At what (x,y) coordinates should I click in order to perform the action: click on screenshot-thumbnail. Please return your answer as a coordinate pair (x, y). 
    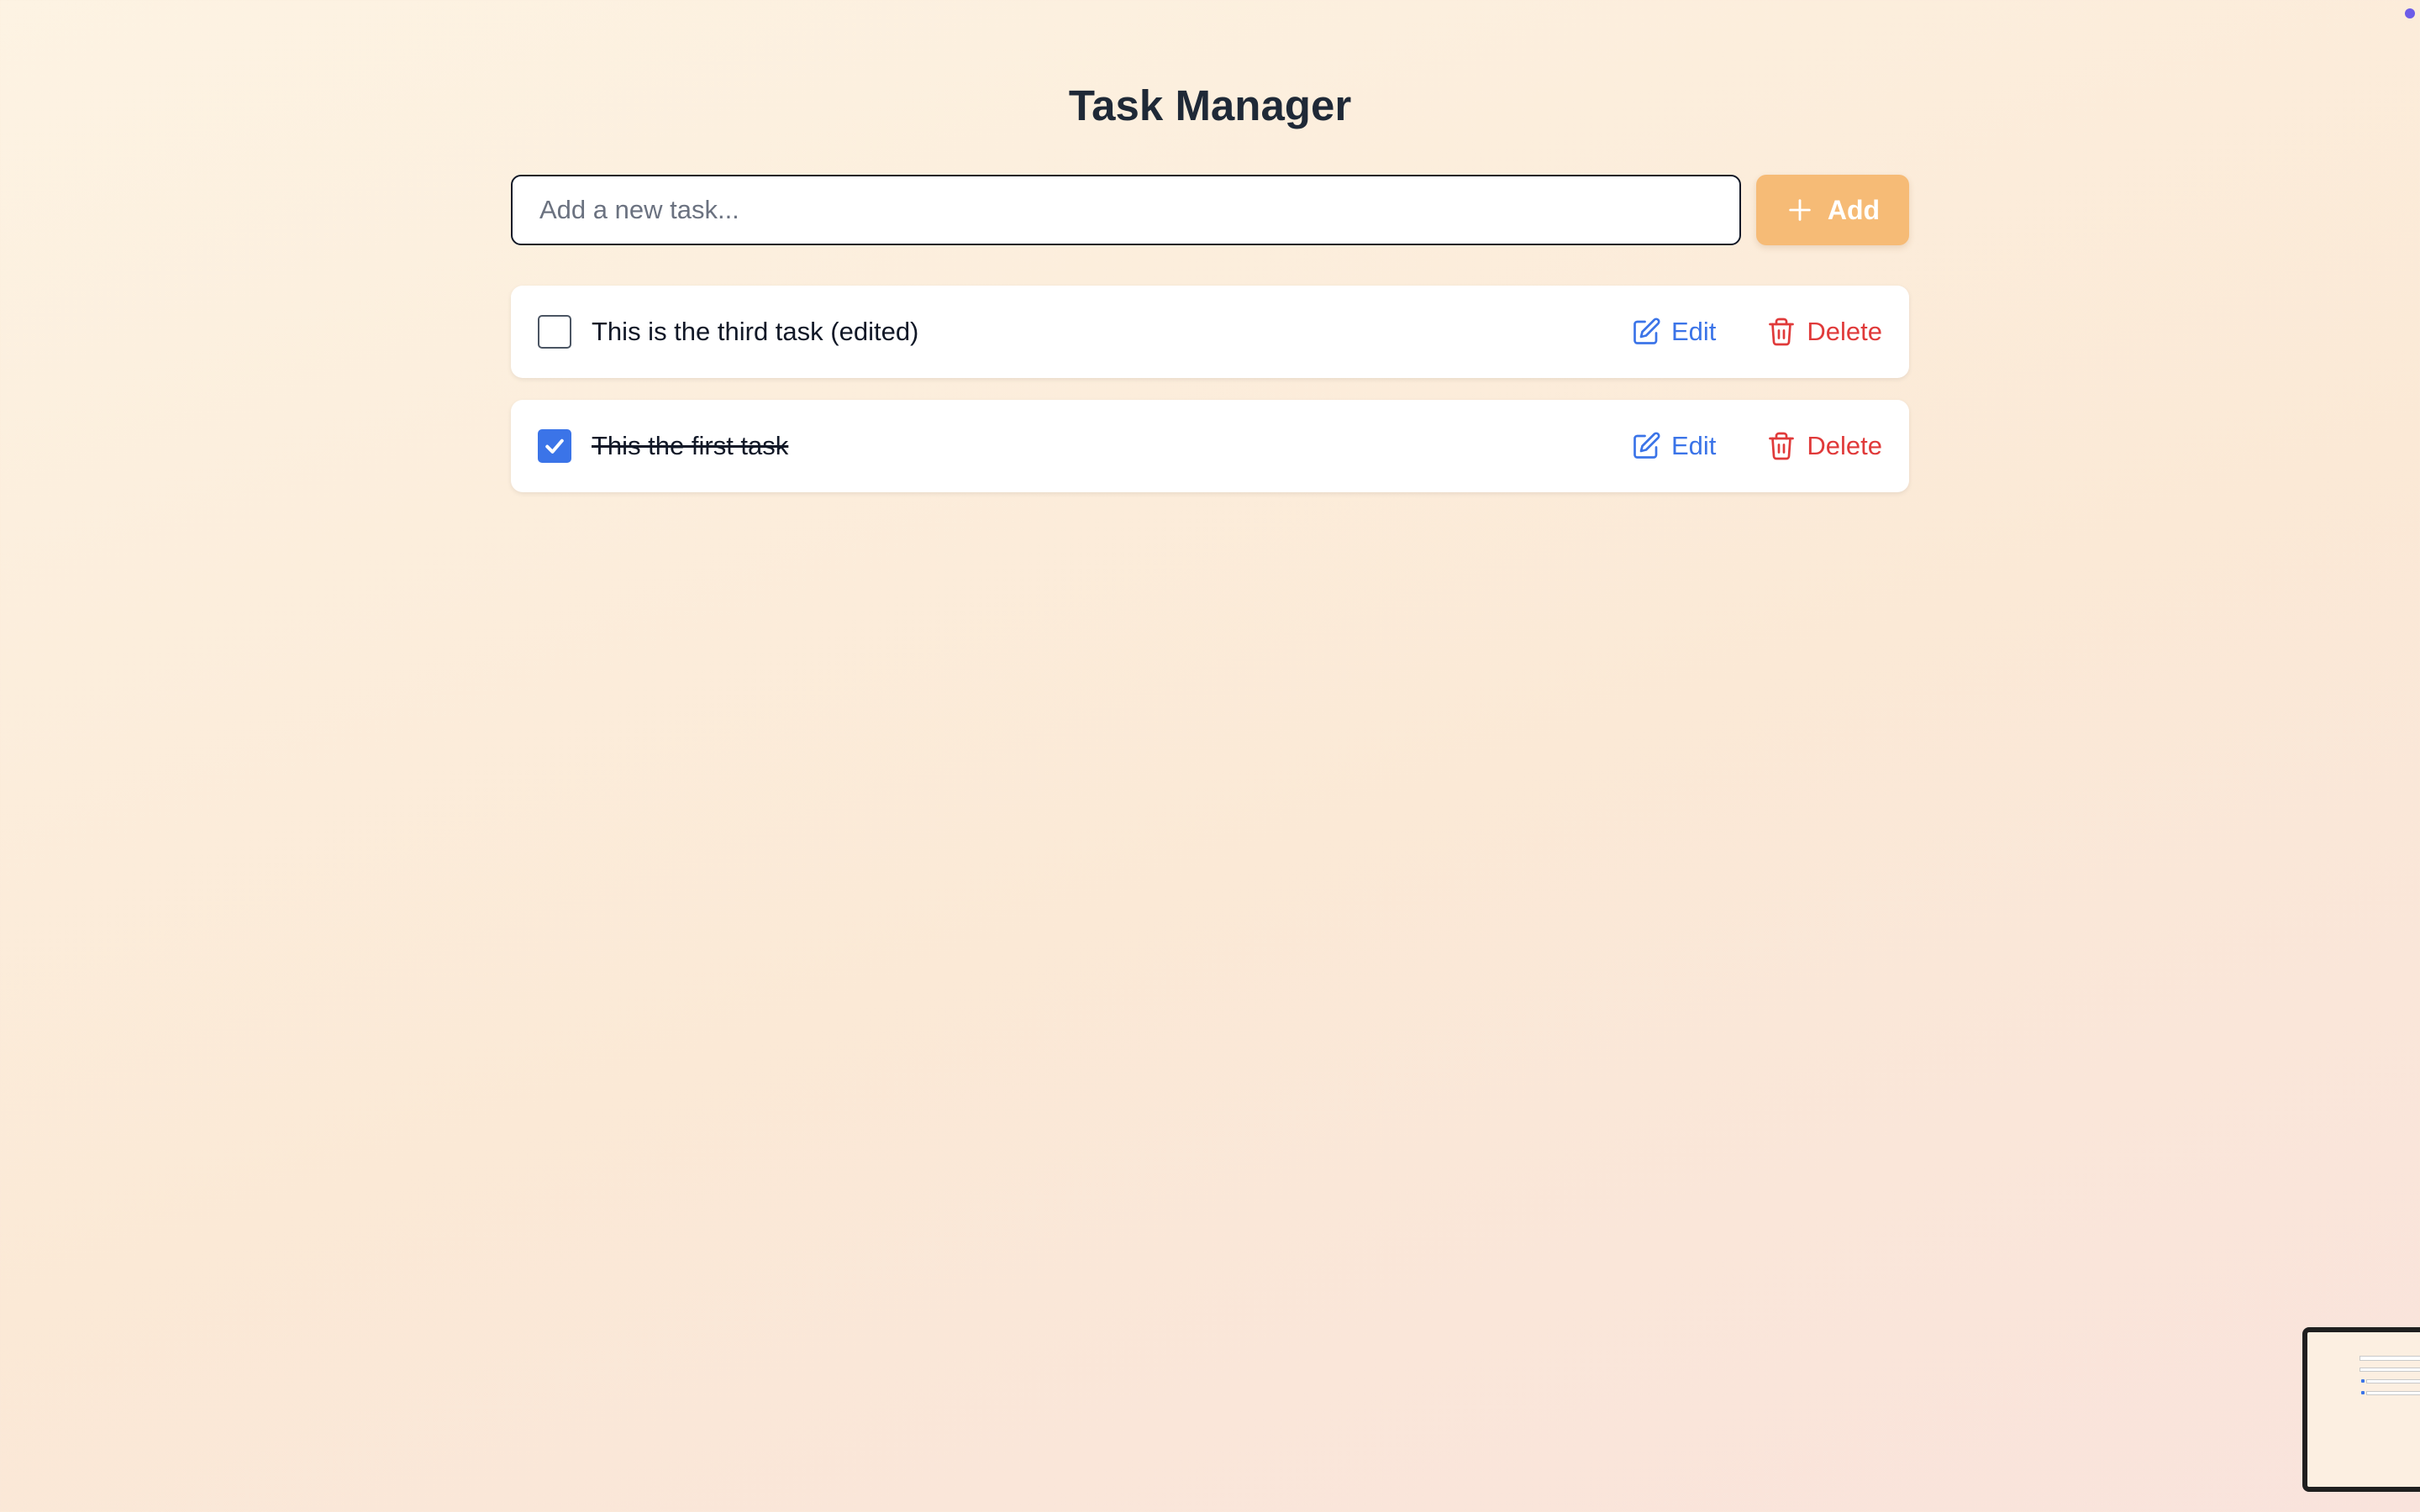
    Looking at the image, I should click on (2361, 1409).